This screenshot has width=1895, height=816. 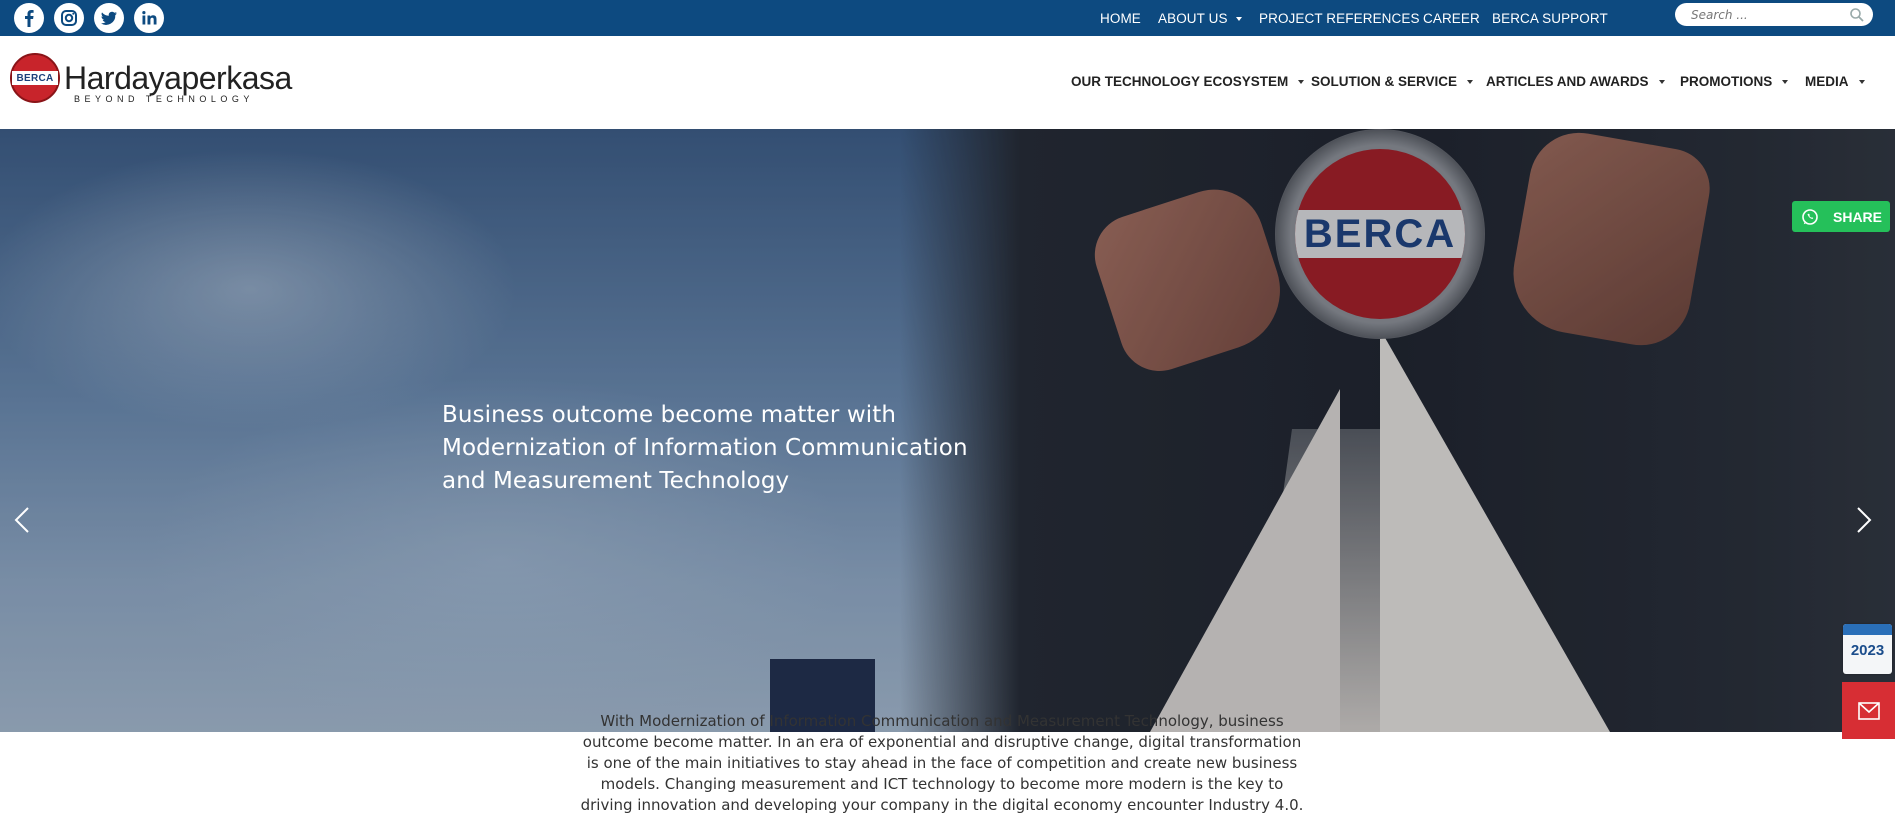 What do you see at coordinates (1867, 629) in the screenshot?
I see `calendar-icon` at bounding box center [1867, 629].